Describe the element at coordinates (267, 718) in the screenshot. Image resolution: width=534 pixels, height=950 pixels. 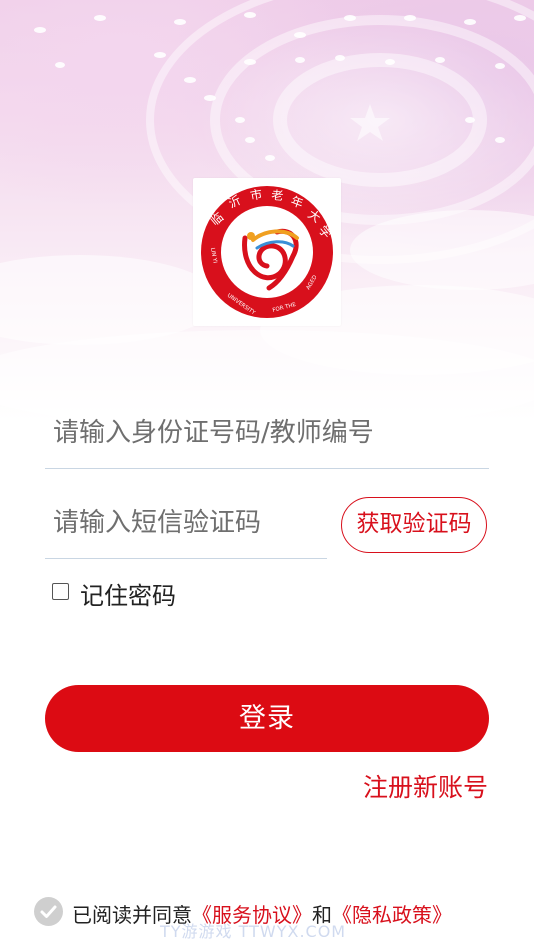
I see `login-button: 登录` at that location.